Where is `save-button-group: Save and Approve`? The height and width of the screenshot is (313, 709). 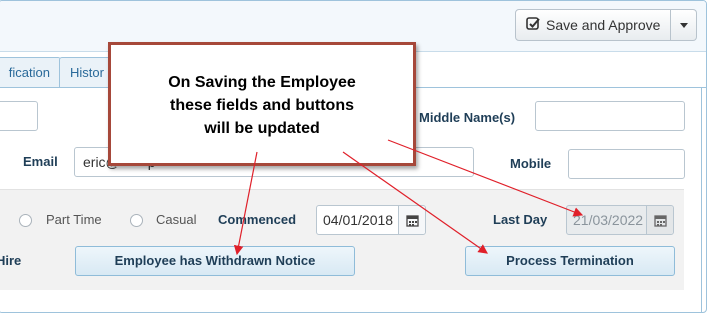
save-button-group: Save and Approve is located at coordinates (606, 25).